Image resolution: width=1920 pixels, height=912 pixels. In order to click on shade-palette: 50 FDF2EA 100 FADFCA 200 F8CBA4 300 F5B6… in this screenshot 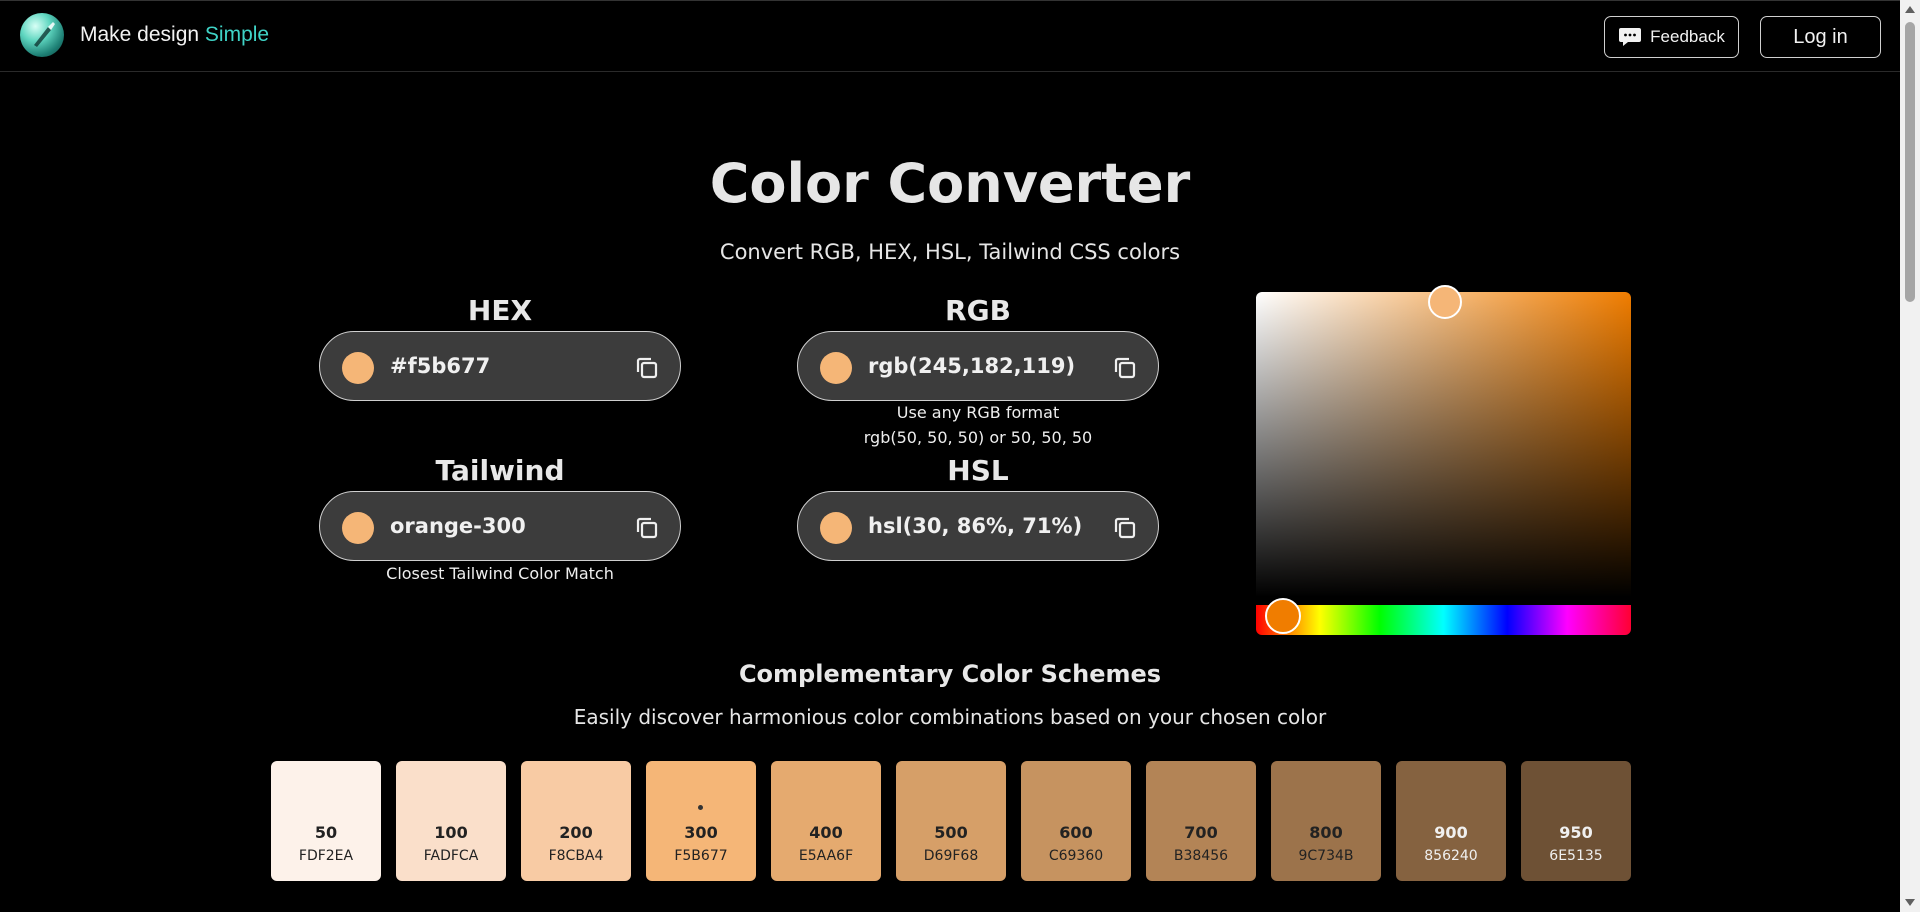, I will do `click(951, 821)`.